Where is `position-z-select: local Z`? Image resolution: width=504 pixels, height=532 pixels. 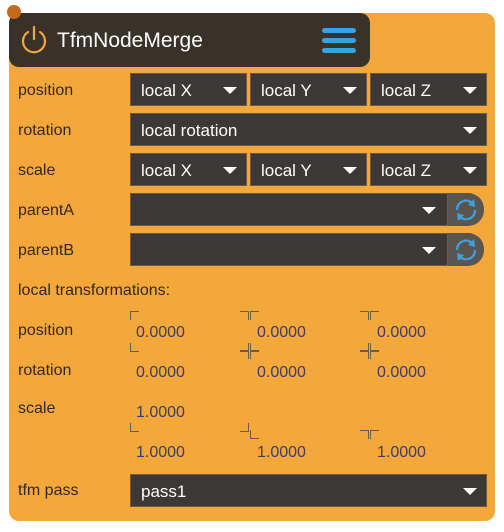 position-z-select: local Z is located at coordinates (428, 89).